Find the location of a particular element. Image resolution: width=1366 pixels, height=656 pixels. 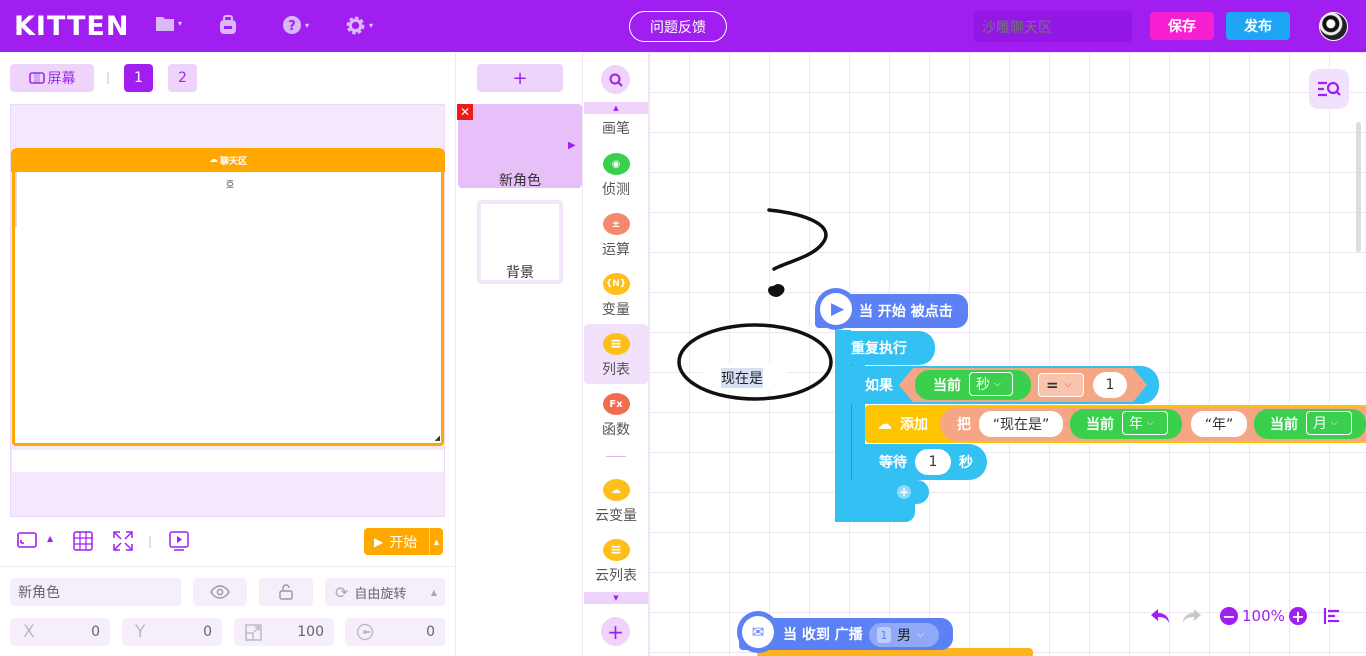

align-blocks-button is located at coordinates (1332, 616).